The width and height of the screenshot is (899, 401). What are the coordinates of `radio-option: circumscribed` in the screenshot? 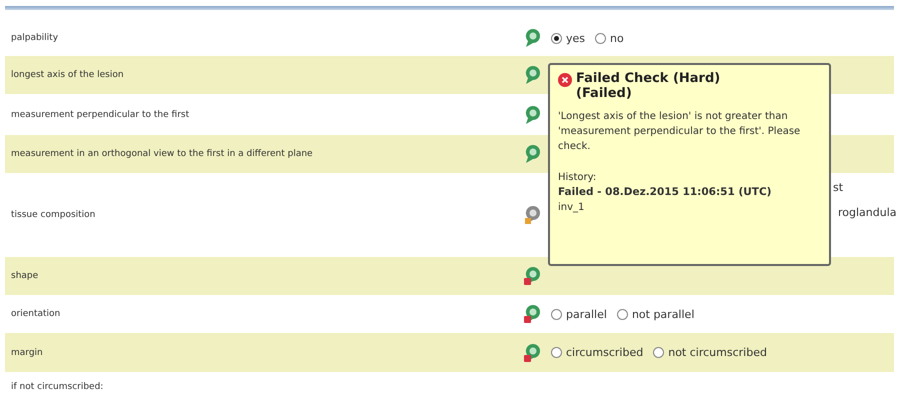 It's located at (597, 352).